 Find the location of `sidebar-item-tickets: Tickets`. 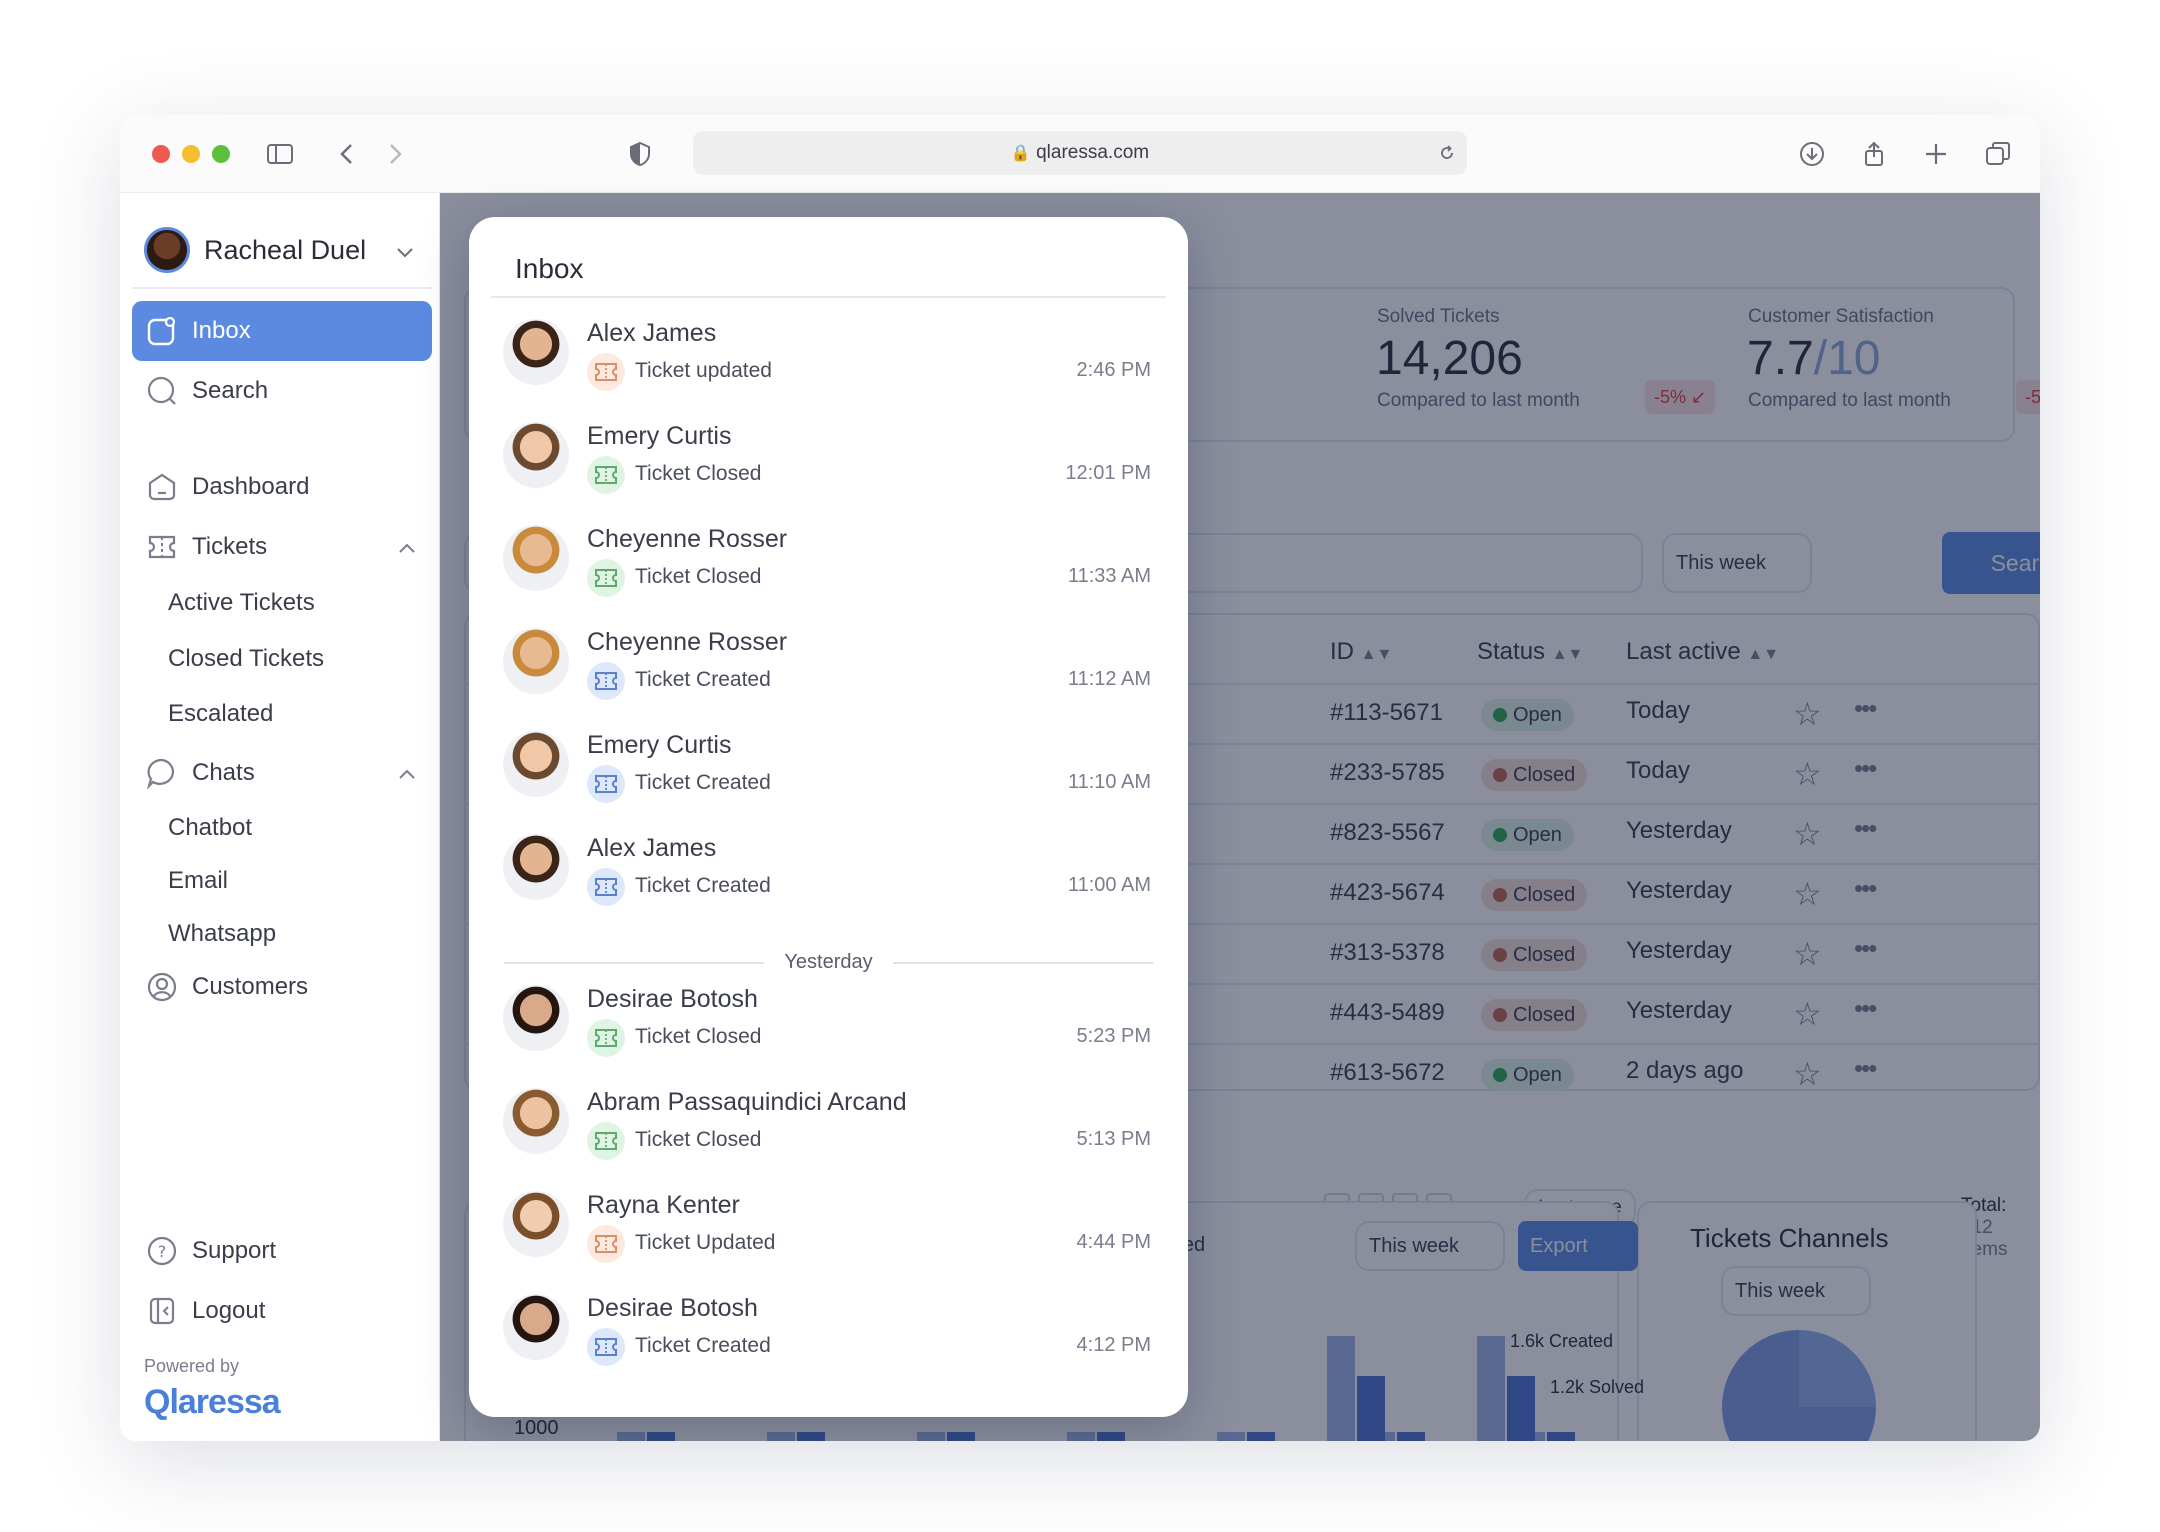

sidebar-item-tickets: Tickets is located at coordinates (282, 547).